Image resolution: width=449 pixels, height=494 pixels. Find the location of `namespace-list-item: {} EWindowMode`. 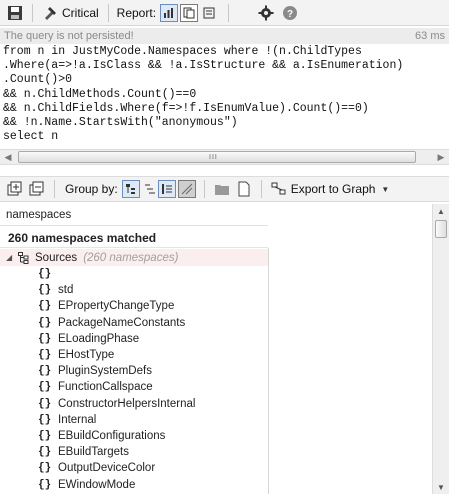

namespace-list-item: {} EWindowMode is located at coordinates (134, 484).